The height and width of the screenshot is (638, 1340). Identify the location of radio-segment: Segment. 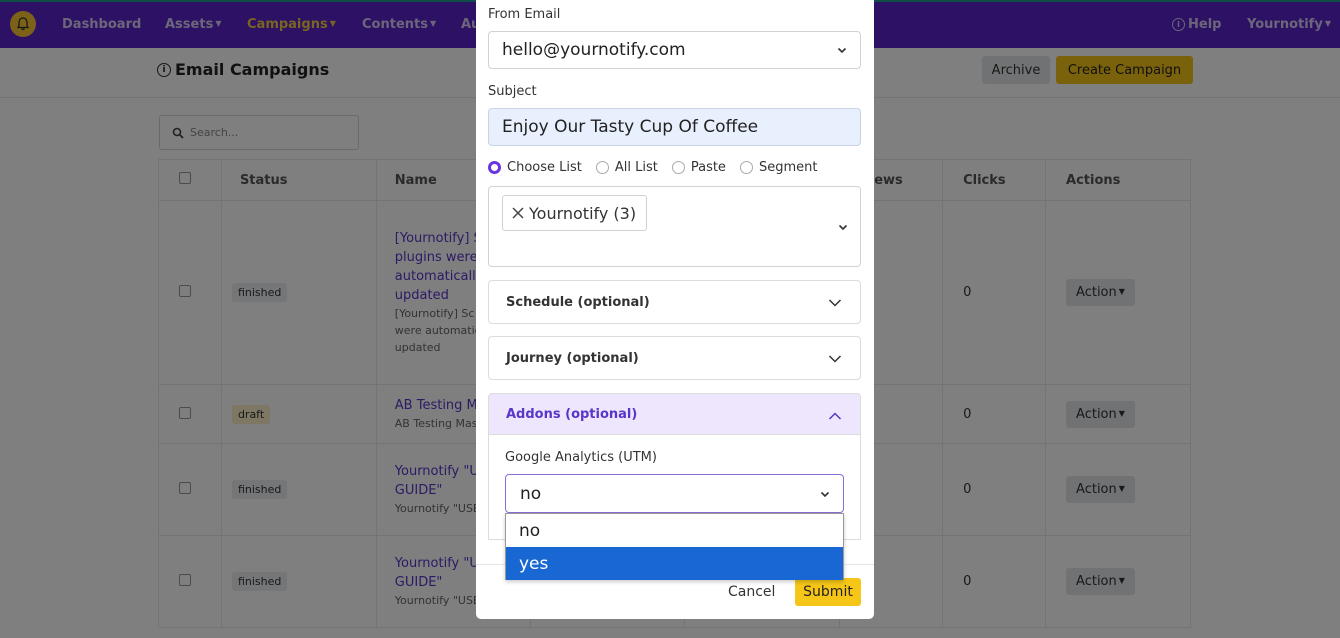
(778, 167).